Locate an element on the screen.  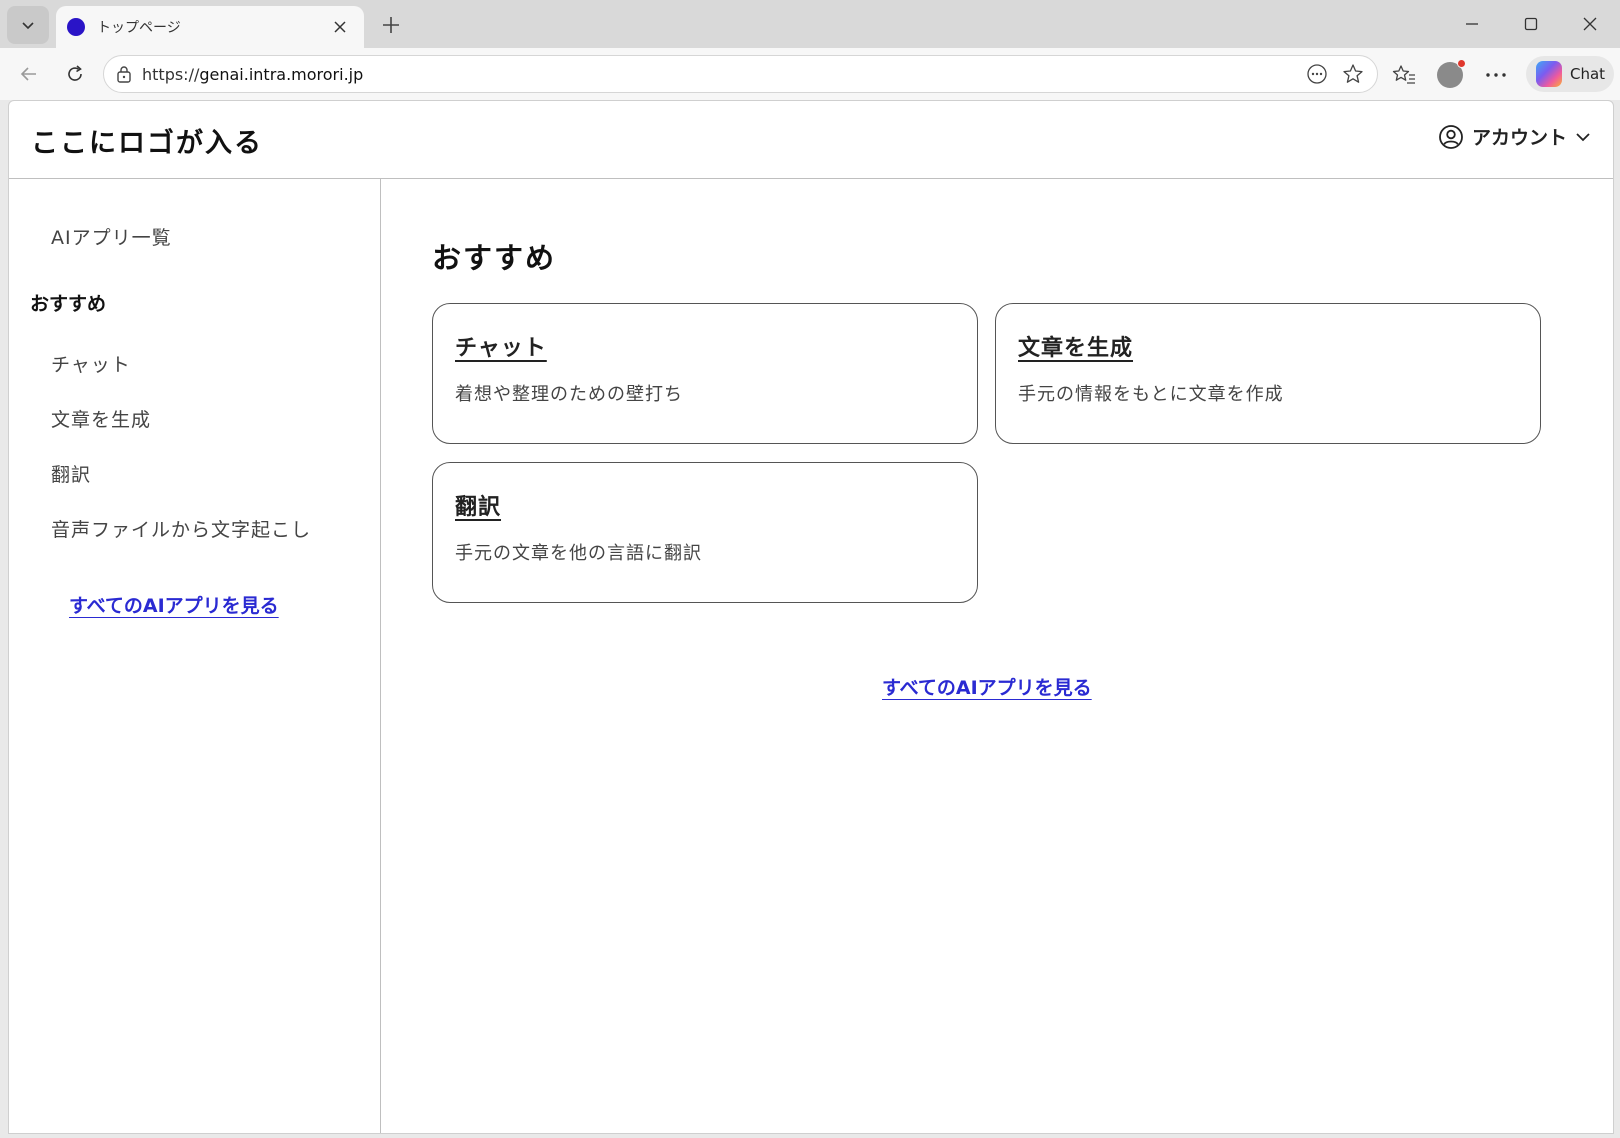
sidebar-item-translate: 翻訳 is located at coordinates (71, 473).